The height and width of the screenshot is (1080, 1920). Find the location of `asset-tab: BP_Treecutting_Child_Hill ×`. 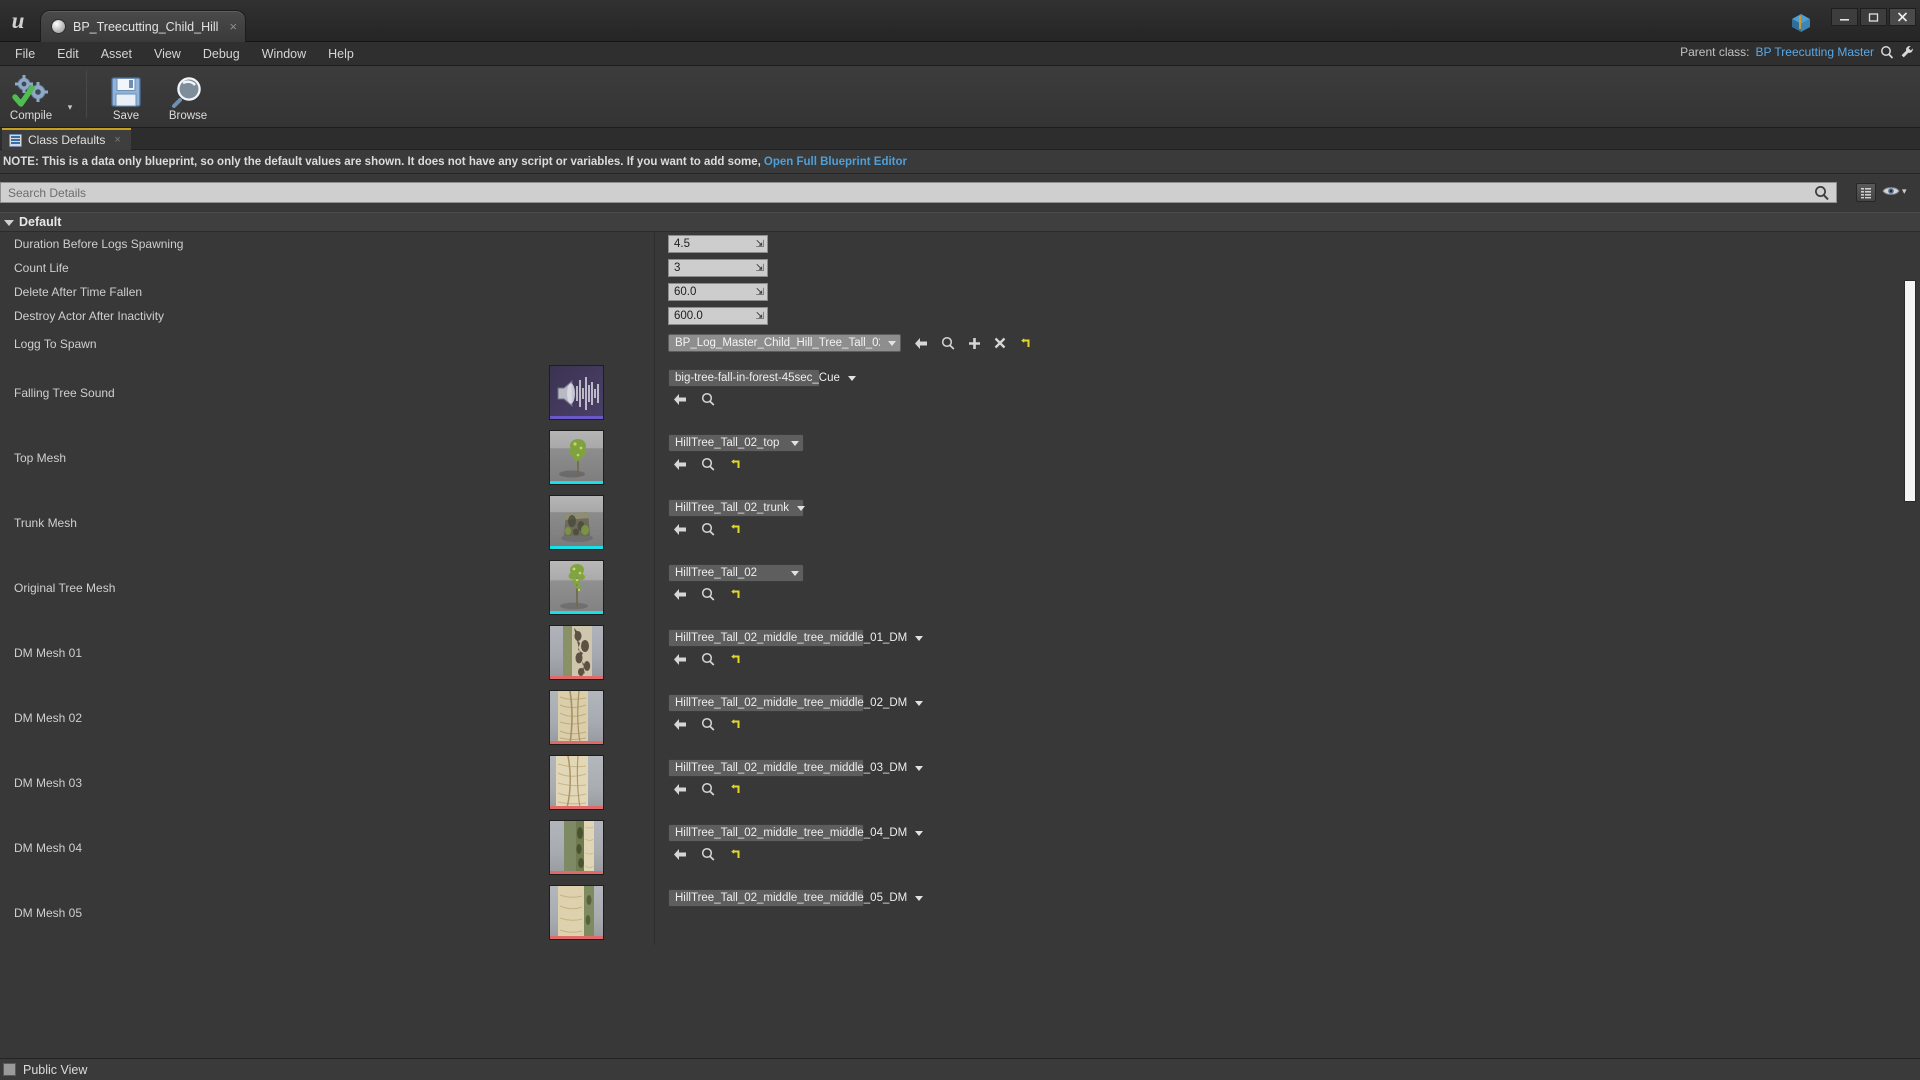

asset-tab: BP_Treecutting_Child_Hill × is located at coordinates (143, 26).